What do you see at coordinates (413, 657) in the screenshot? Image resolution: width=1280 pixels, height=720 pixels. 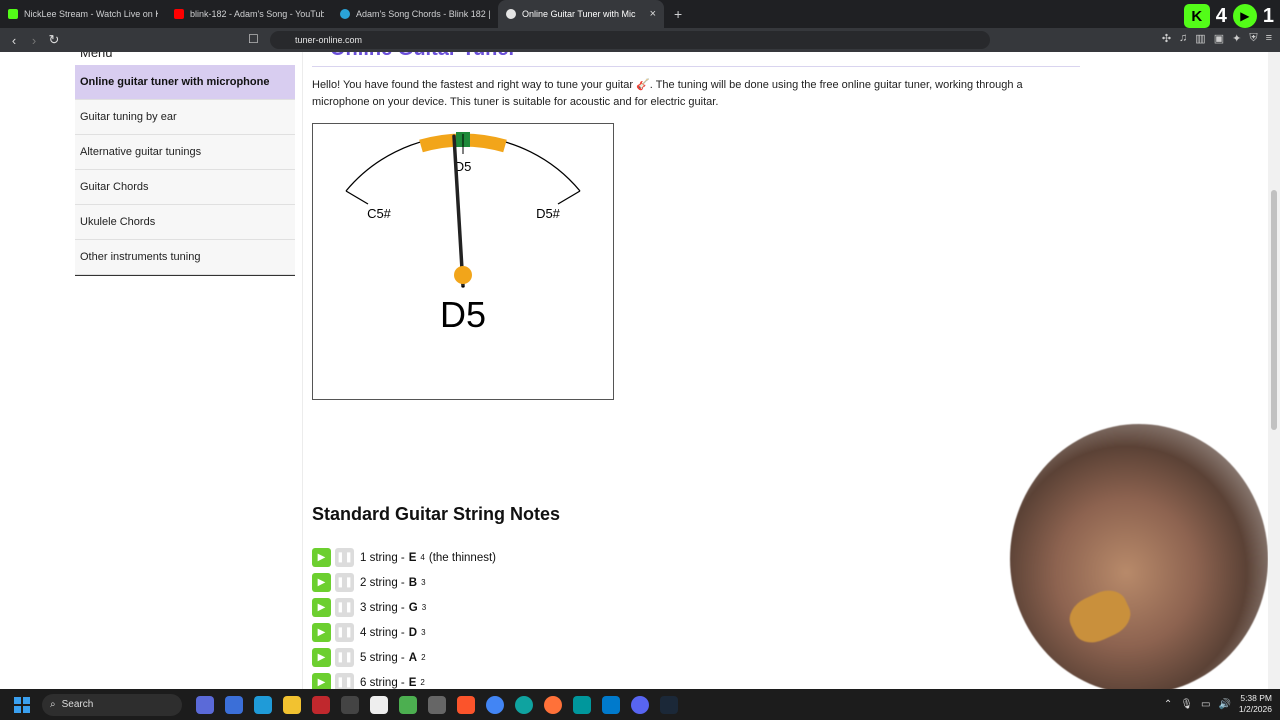 I see `string-note: A` at bounding box center [413, 657].